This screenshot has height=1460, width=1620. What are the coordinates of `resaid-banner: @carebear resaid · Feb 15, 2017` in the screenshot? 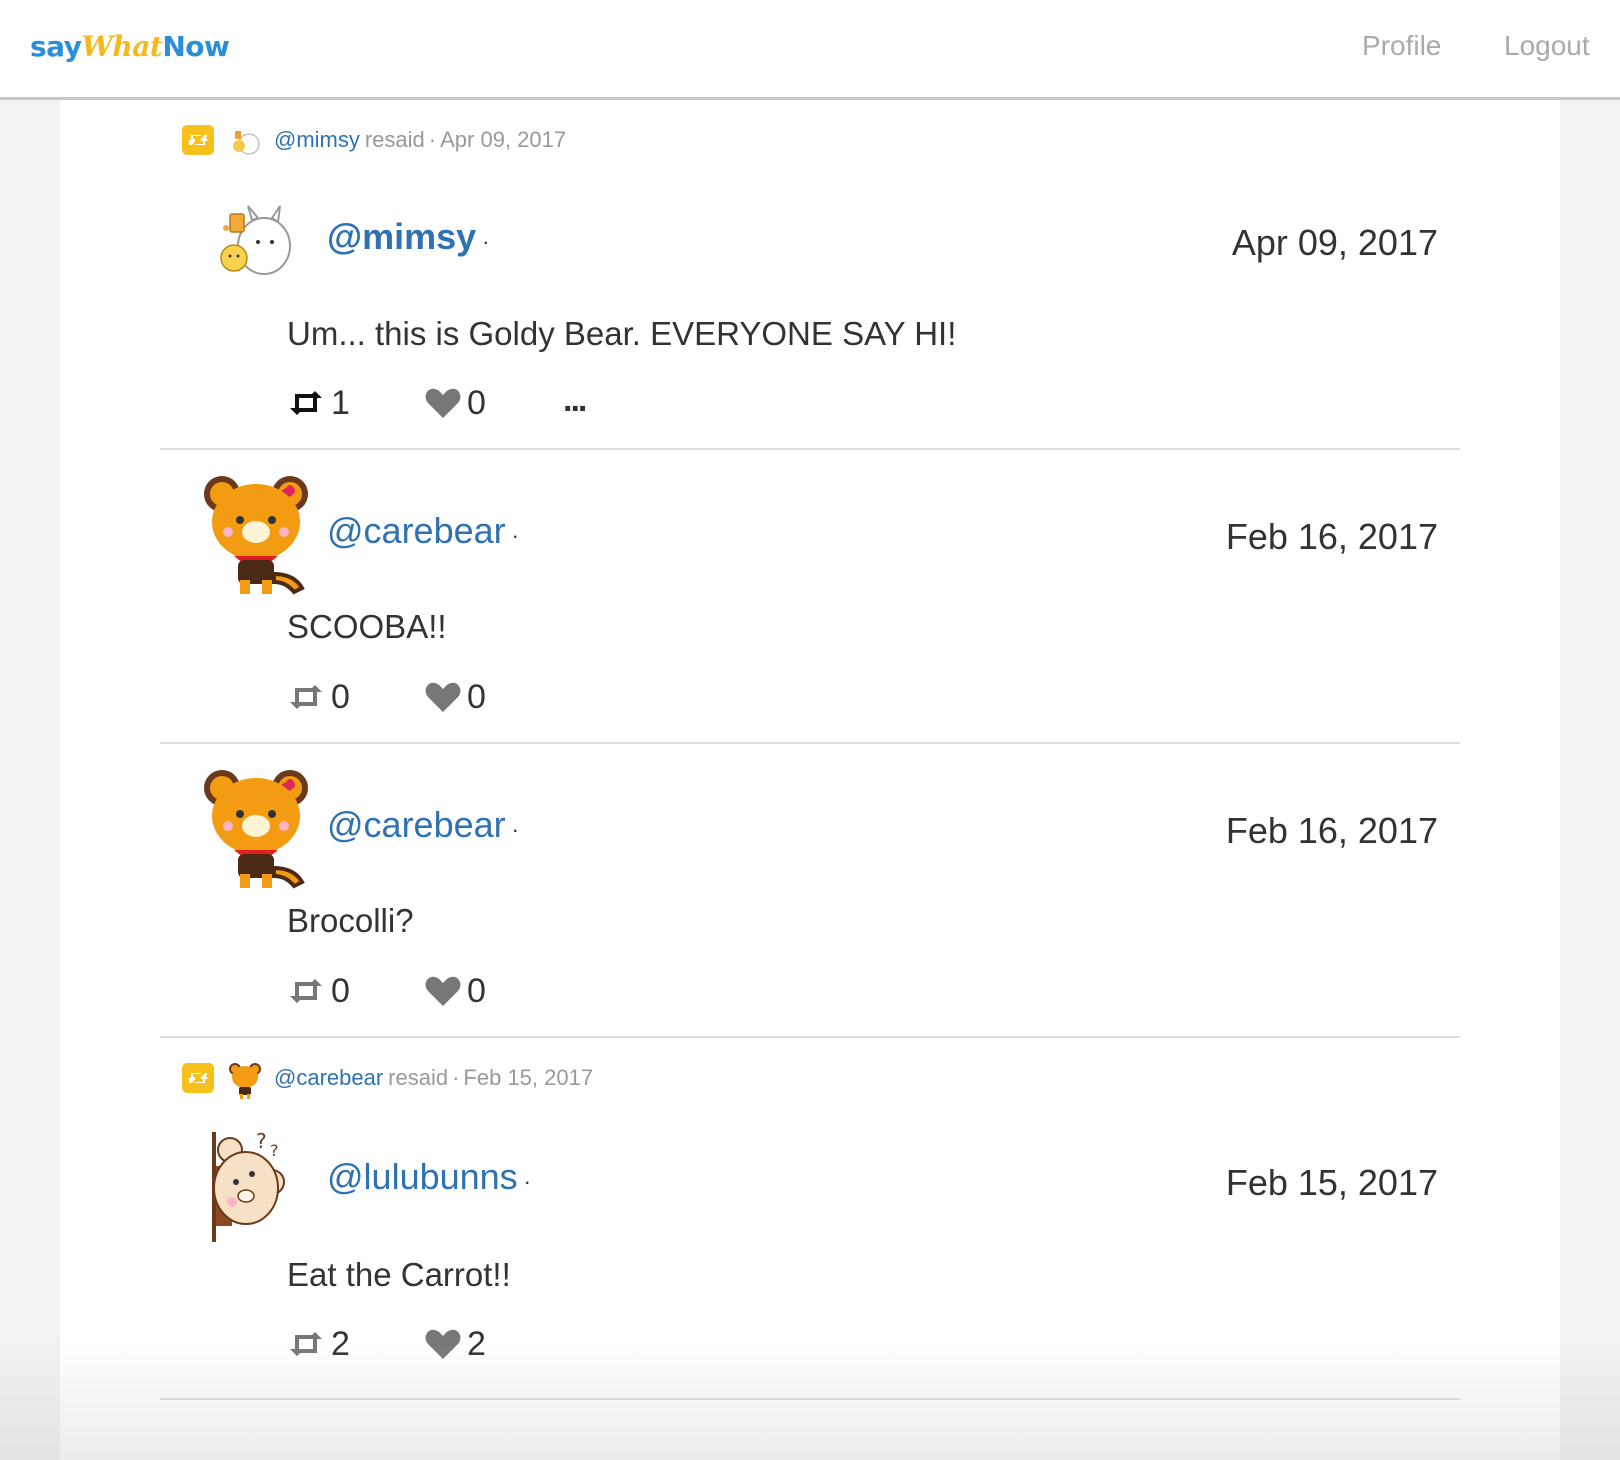 It's located at (388, 1080).